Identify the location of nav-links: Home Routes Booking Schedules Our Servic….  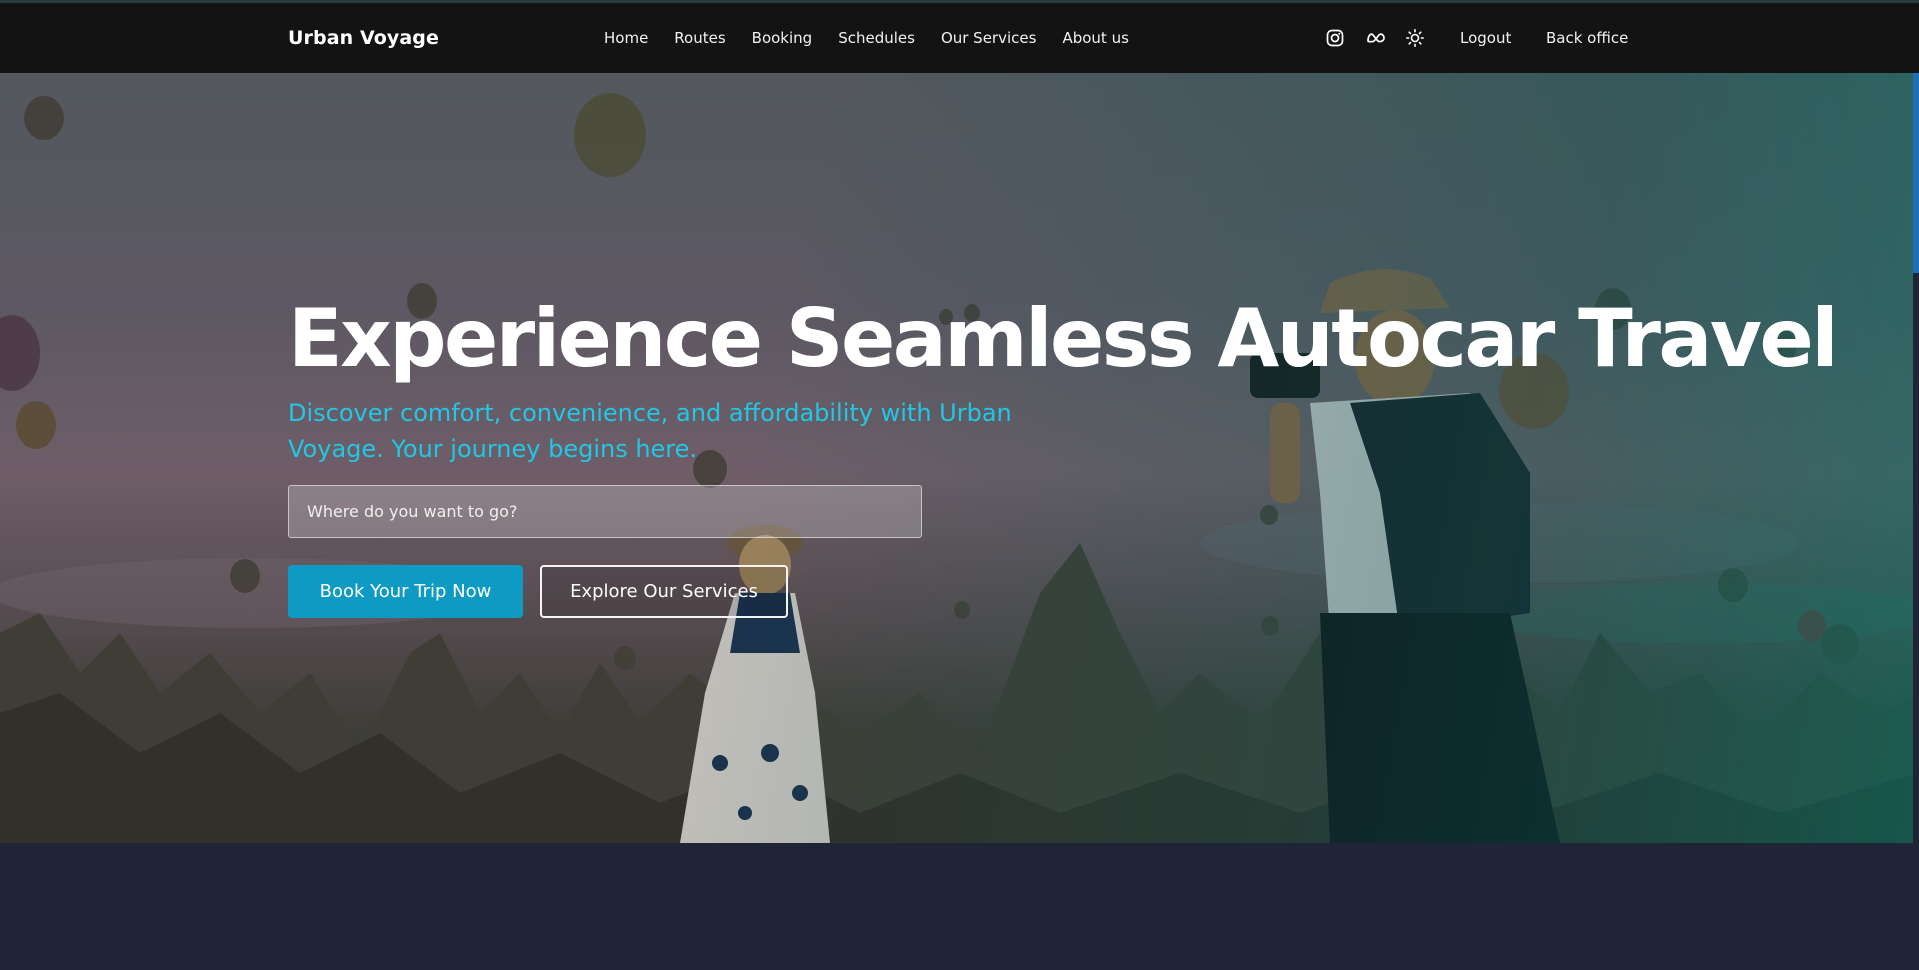
(879, 38).